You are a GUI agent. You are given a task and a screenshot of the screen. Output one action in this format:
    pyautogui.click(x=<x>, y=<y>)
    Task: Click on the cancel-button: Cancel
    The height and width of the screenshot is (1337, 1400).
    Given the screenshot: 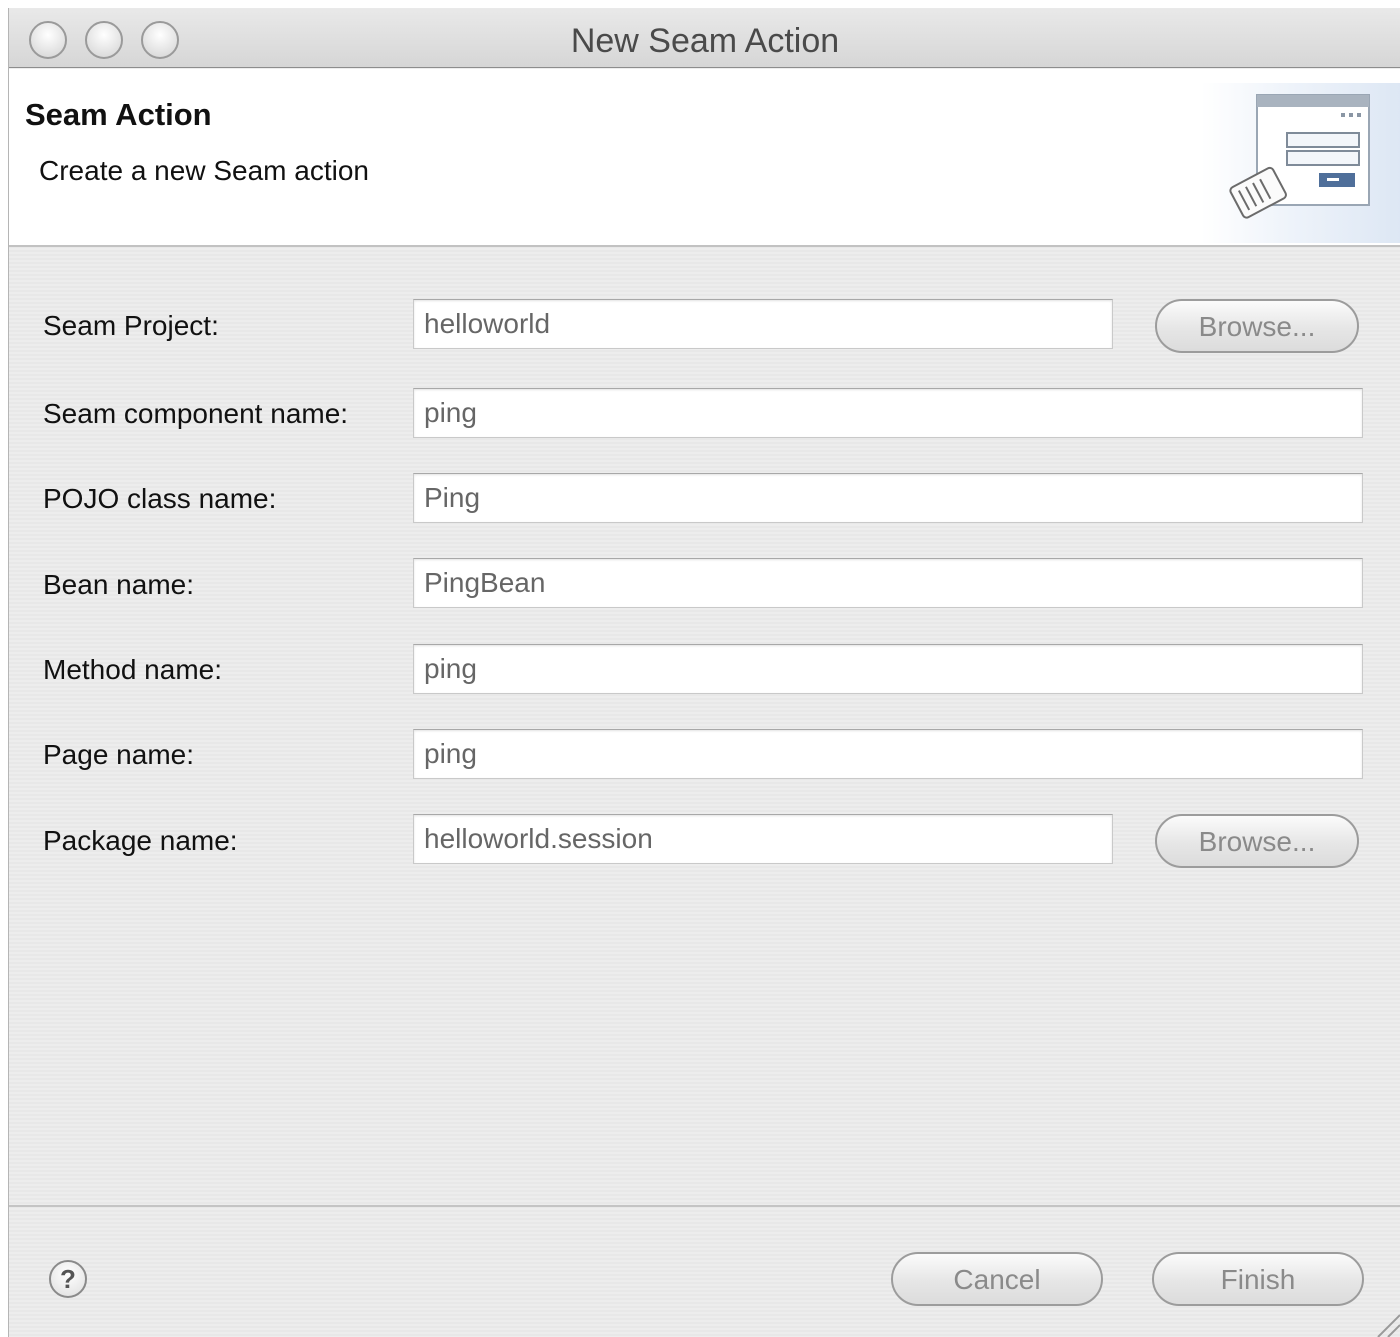 What is the action you would take?
    pyautogui.click(x=997, y=1279)
    